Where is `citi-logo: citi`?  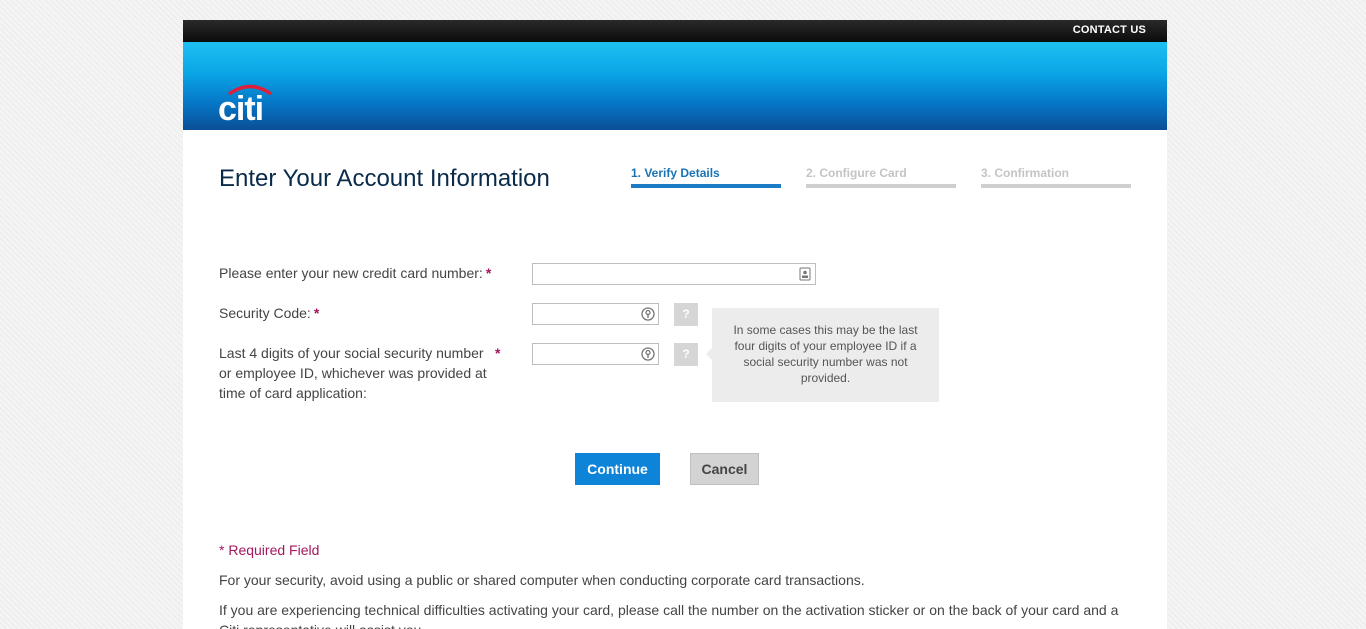 citi-logo: citi is located at coordinates (245, 105).